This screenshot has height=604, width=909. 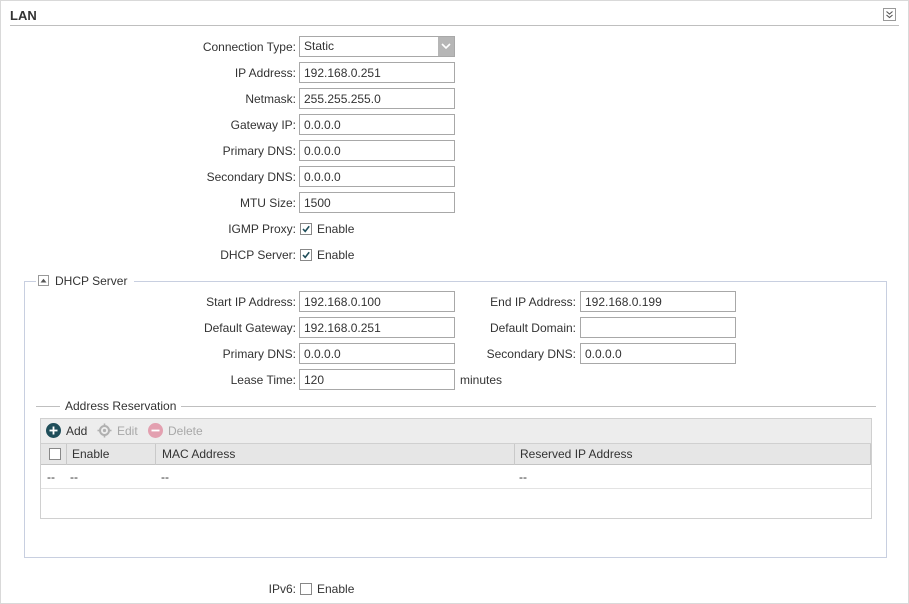 I want to click on gateway-ip-field, so click(x=377, y=124).